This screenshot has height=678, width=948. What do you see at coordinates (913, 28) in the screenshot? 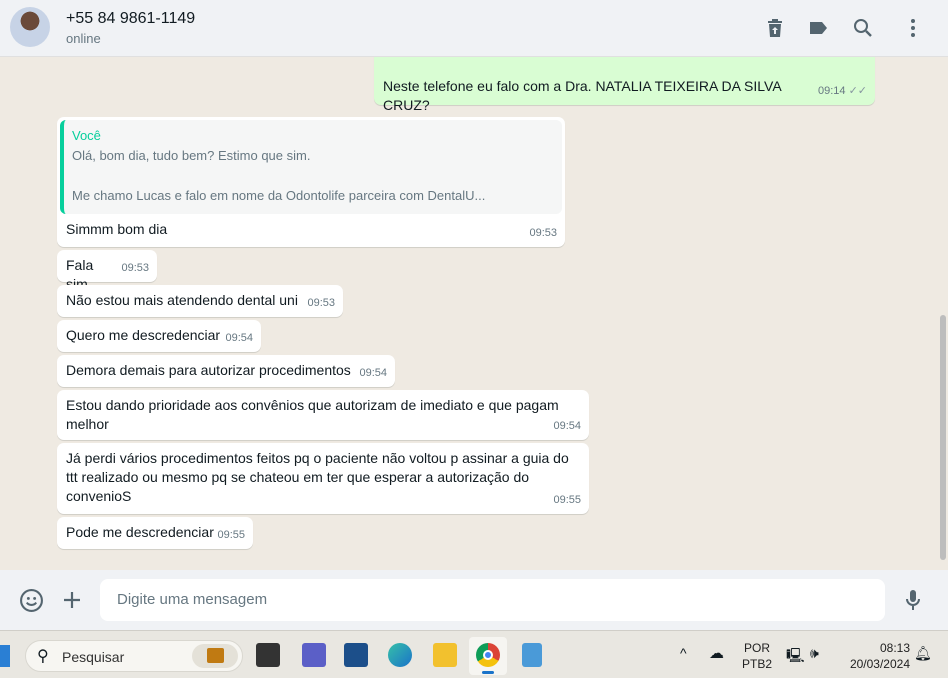
I see `menu-icon` at bounding box center [913, 28].